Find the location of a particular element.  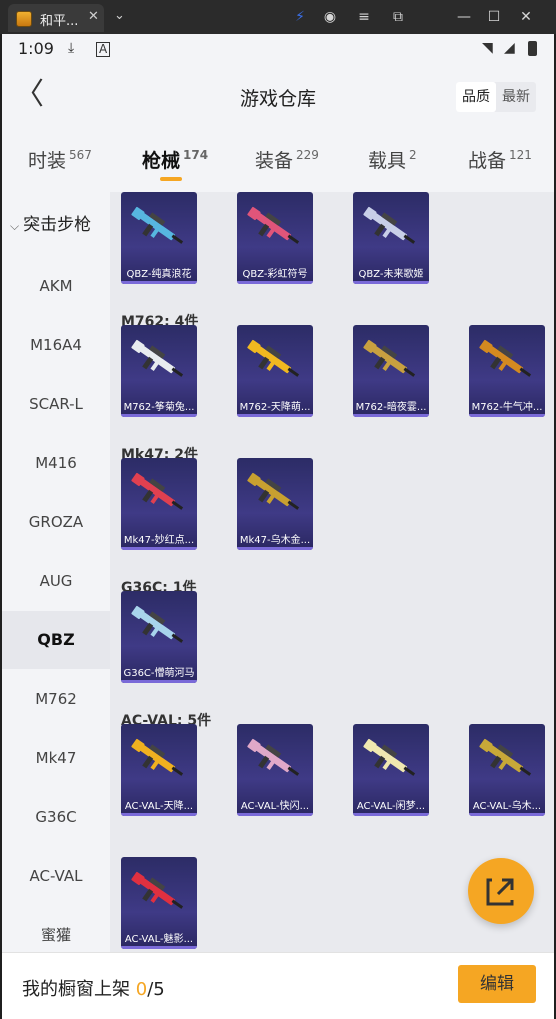

maximize-icon: ☐ is located at coordinates (494, 17).